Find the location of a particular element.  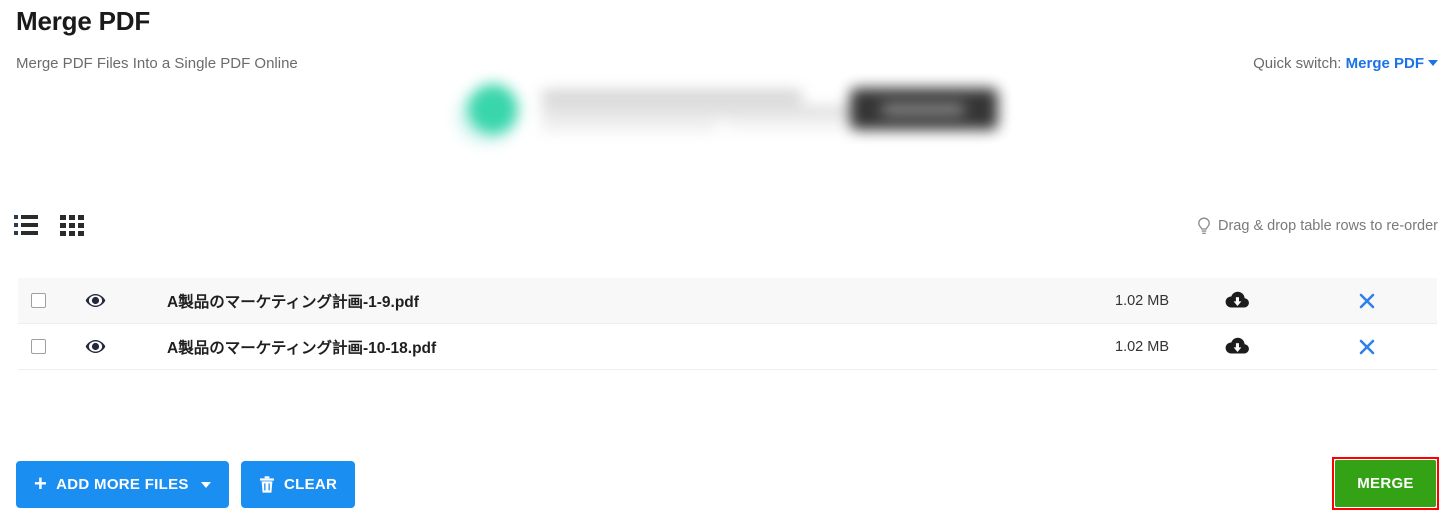

trash-icon is located at coordinates (267, 484).